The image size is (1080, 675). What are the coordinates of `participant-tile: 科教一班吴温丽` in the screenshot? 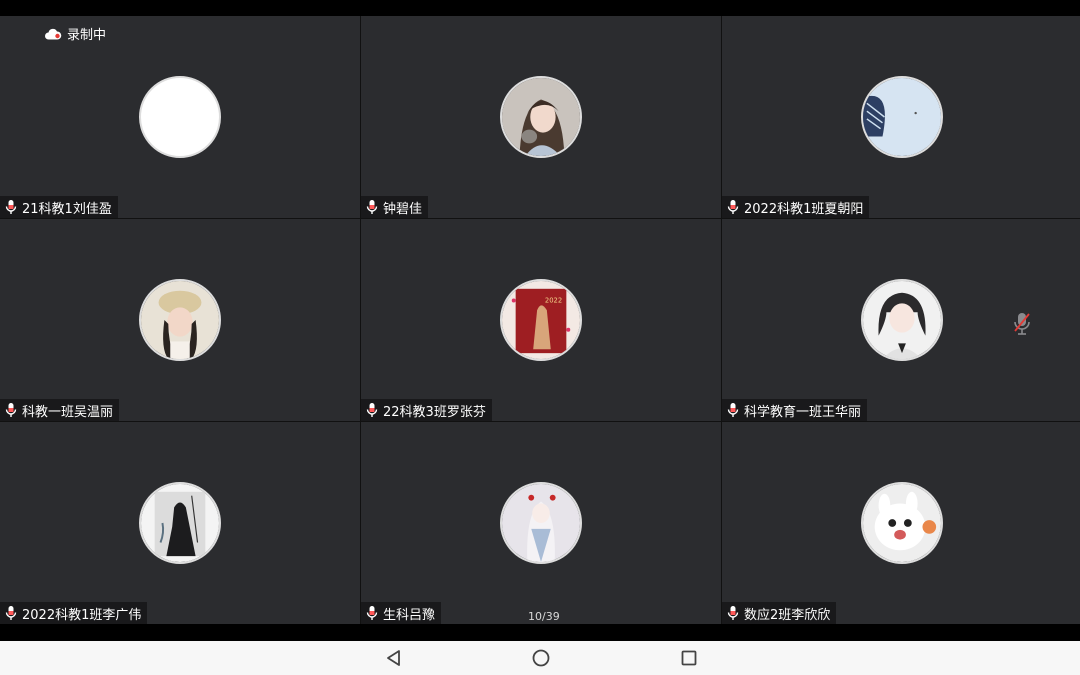 It's located at (180, 320).